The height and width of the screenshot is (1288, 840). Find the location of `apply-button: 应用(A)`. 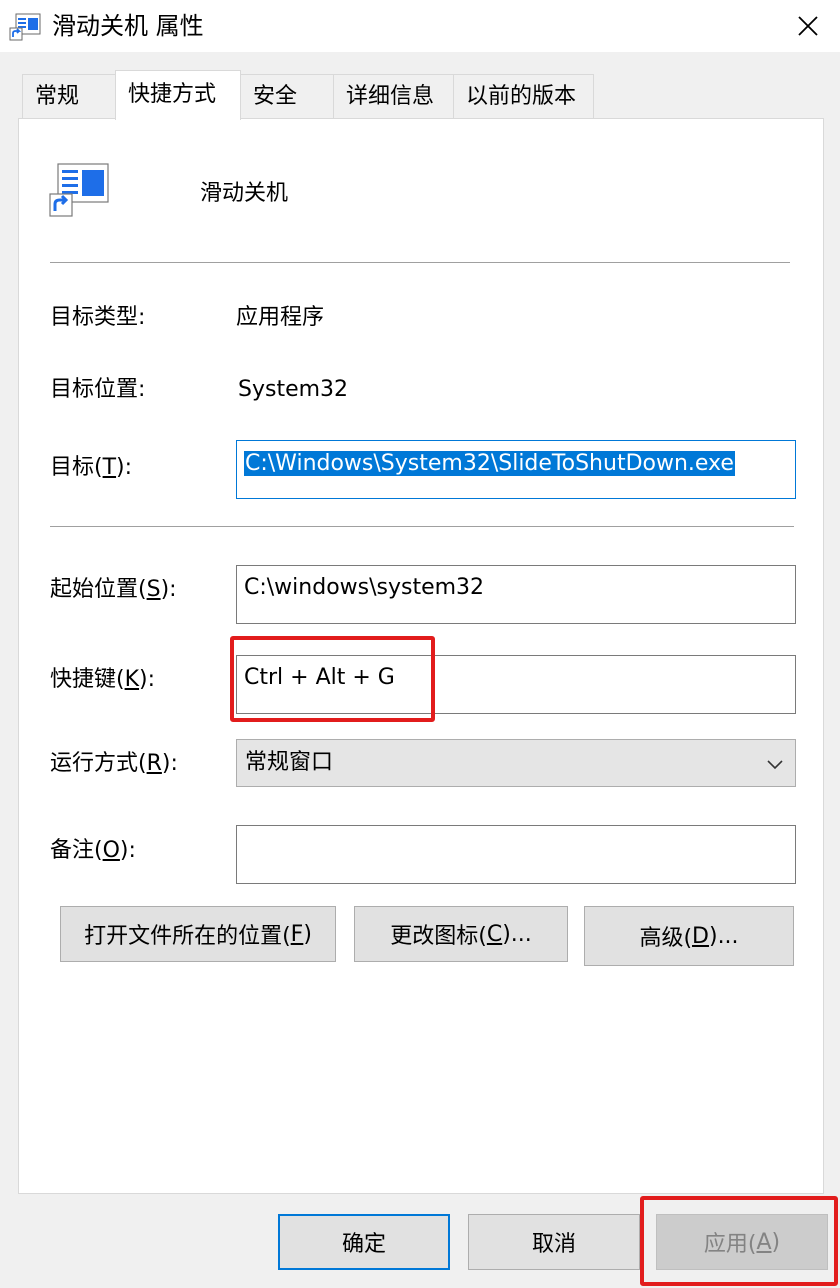

apply-button: 应用(A) is located at coordinates (742, 1242).